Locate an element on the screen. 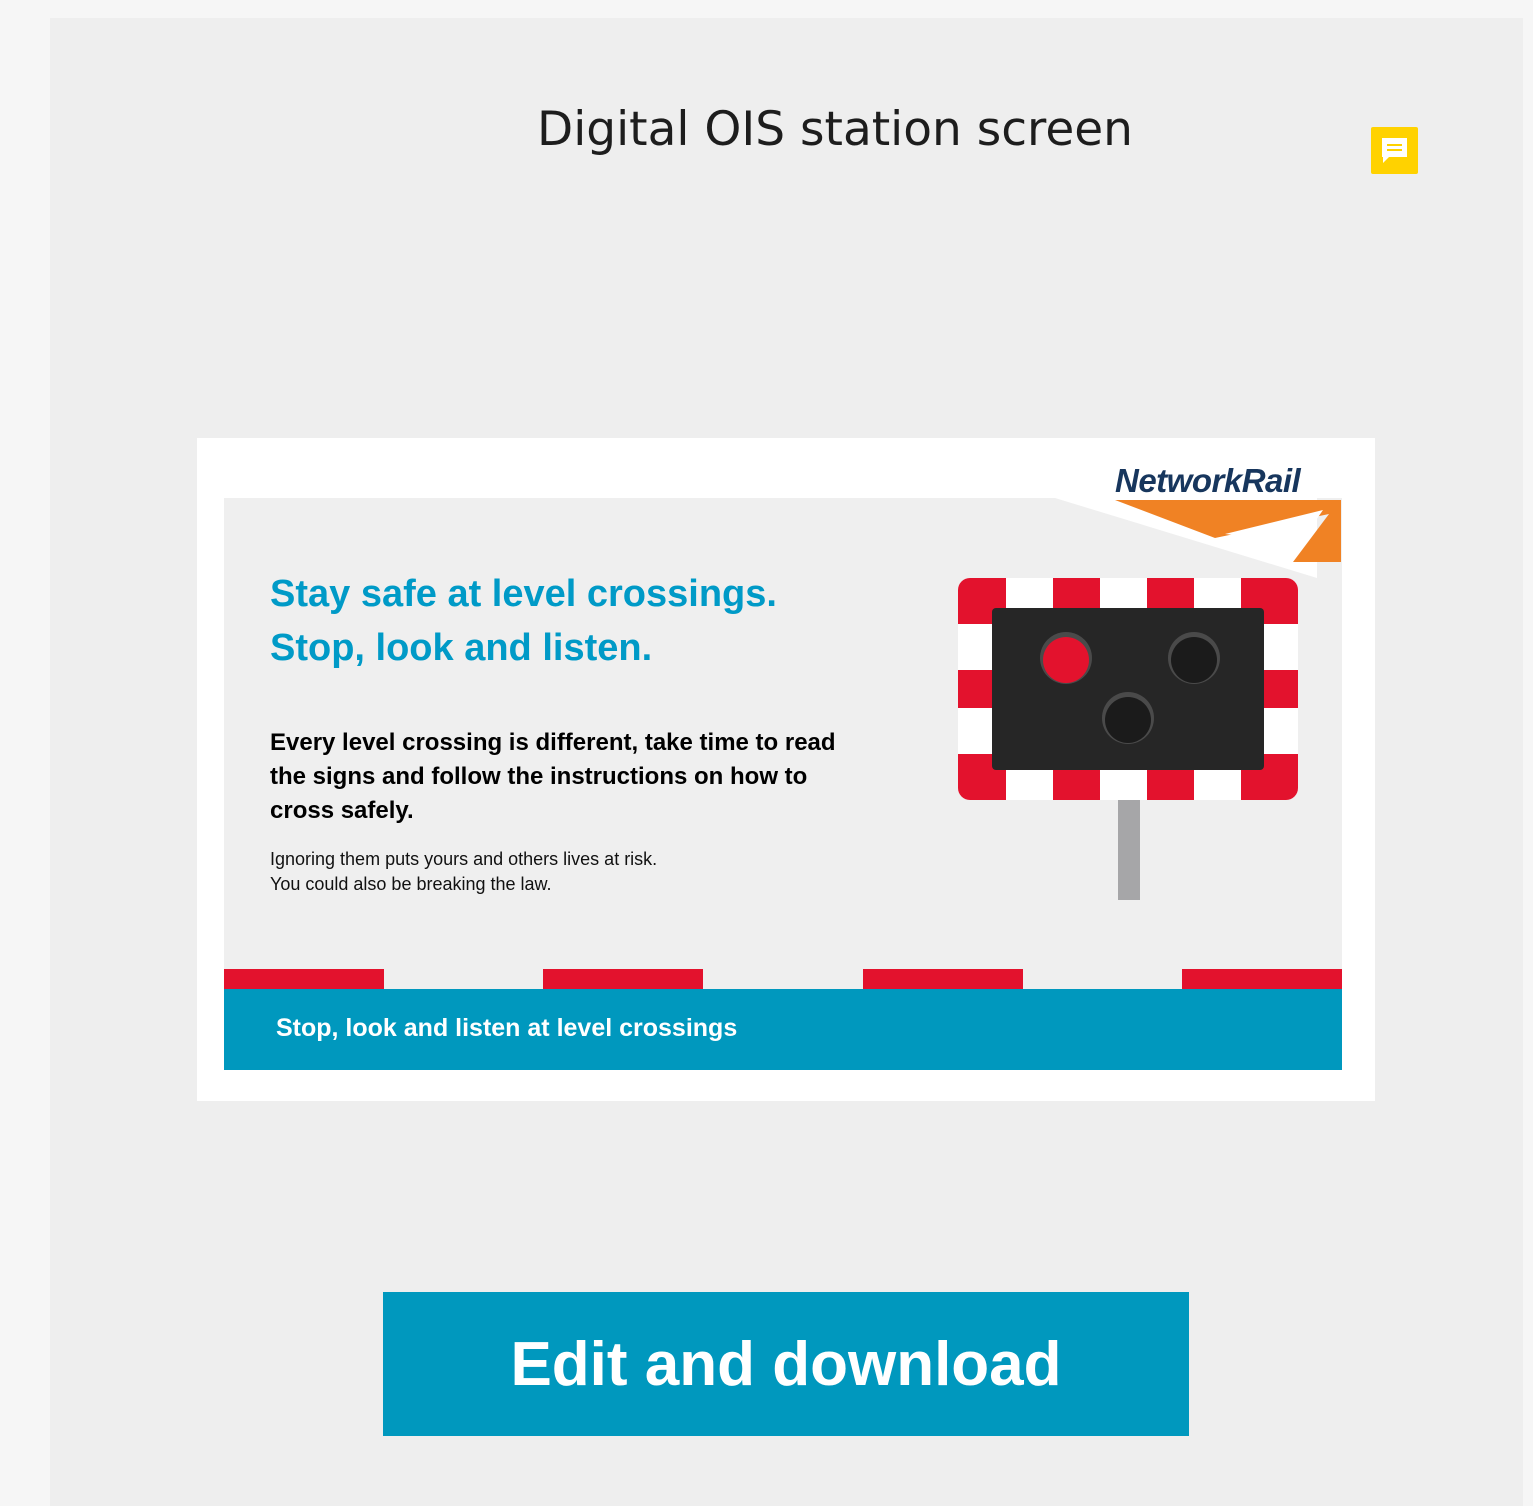  body-line-2: You could also be breaking the law. is located at coordinates (411, 884).